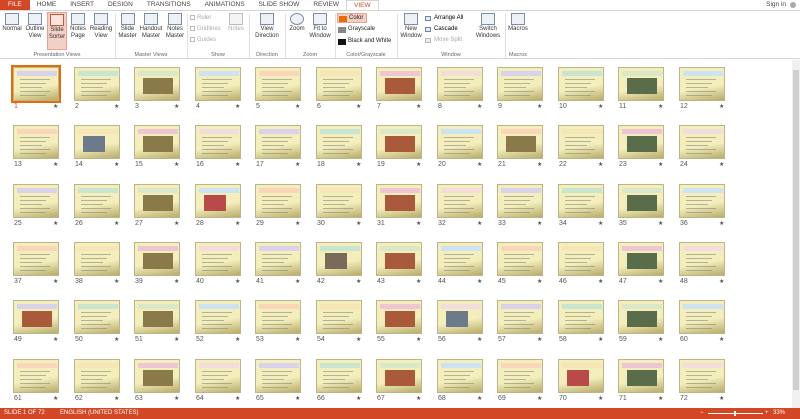 Image resolution: width=800 pixels, height=419 pixels. I want to click on reading-view-button: Reading View, so click(101, 26).